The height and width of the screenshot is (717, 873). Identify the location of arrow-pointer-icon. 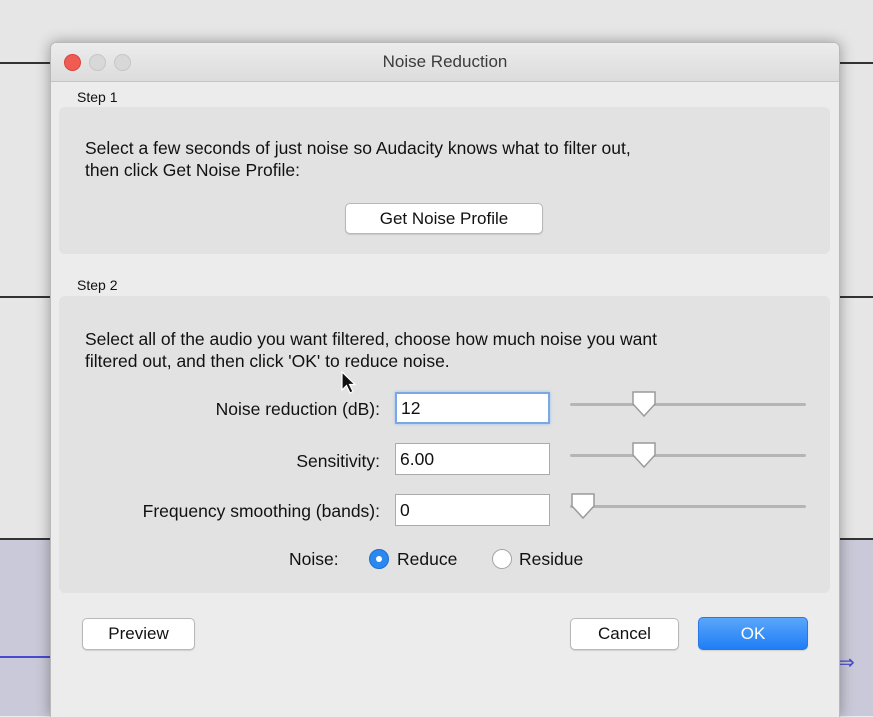
(349, 382).